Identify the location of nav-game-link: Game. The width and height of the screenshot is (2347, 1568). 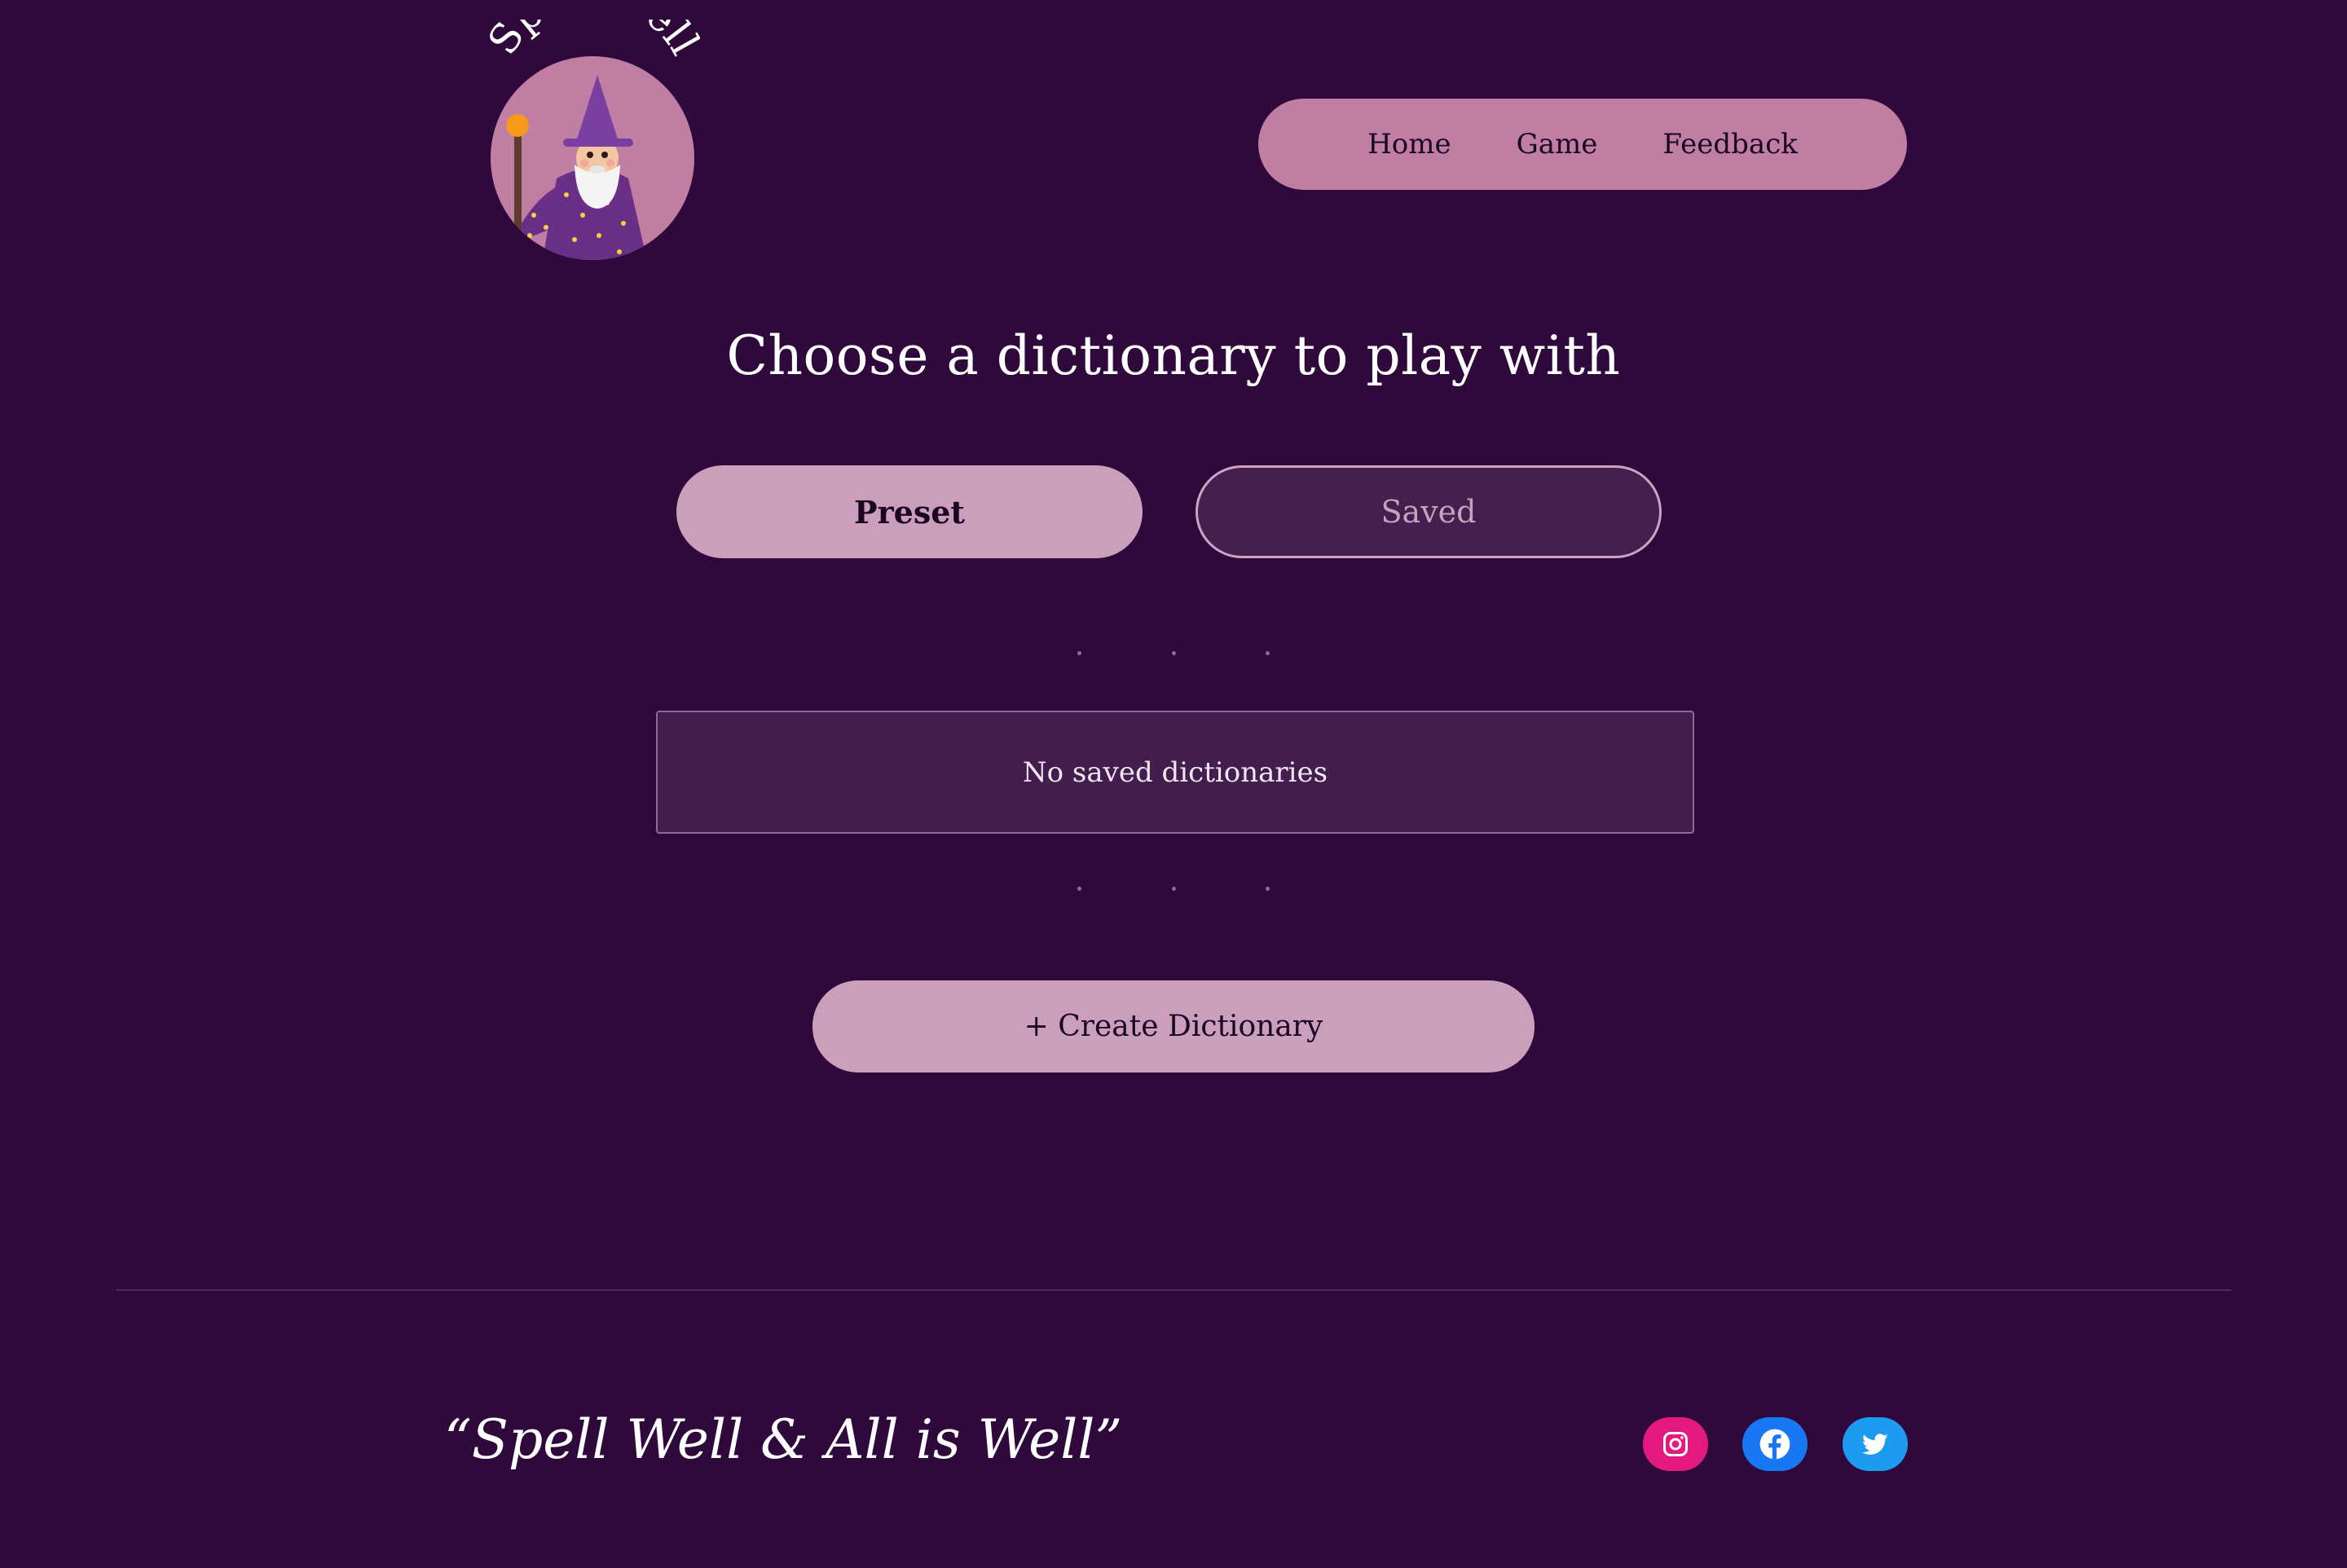
(1557, 144).